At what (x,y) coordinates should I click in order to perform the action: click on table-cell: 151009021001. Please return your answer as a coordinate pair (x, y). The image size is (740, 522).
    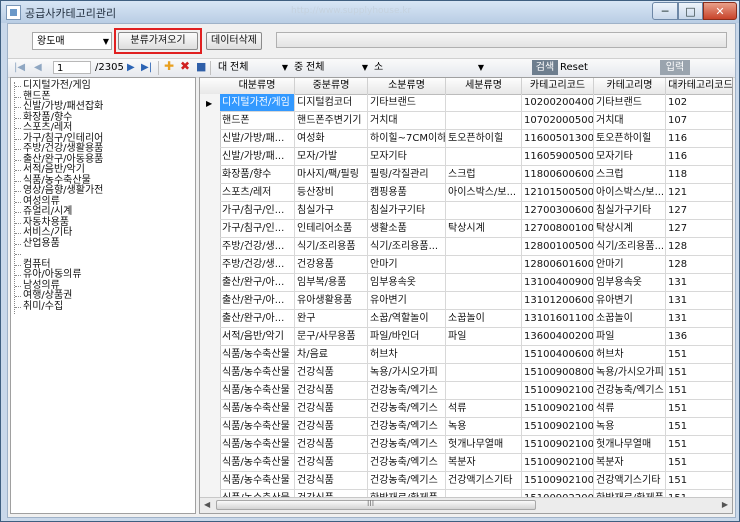
    Looking at the image, I should click on (558, 409).